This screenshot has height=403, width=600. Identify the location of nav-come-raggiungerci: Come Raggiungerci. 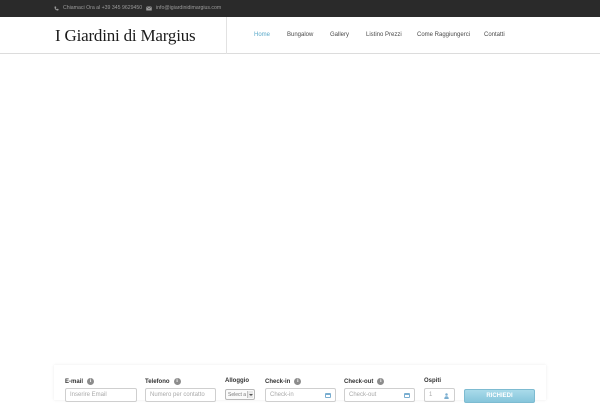
(443, 35).